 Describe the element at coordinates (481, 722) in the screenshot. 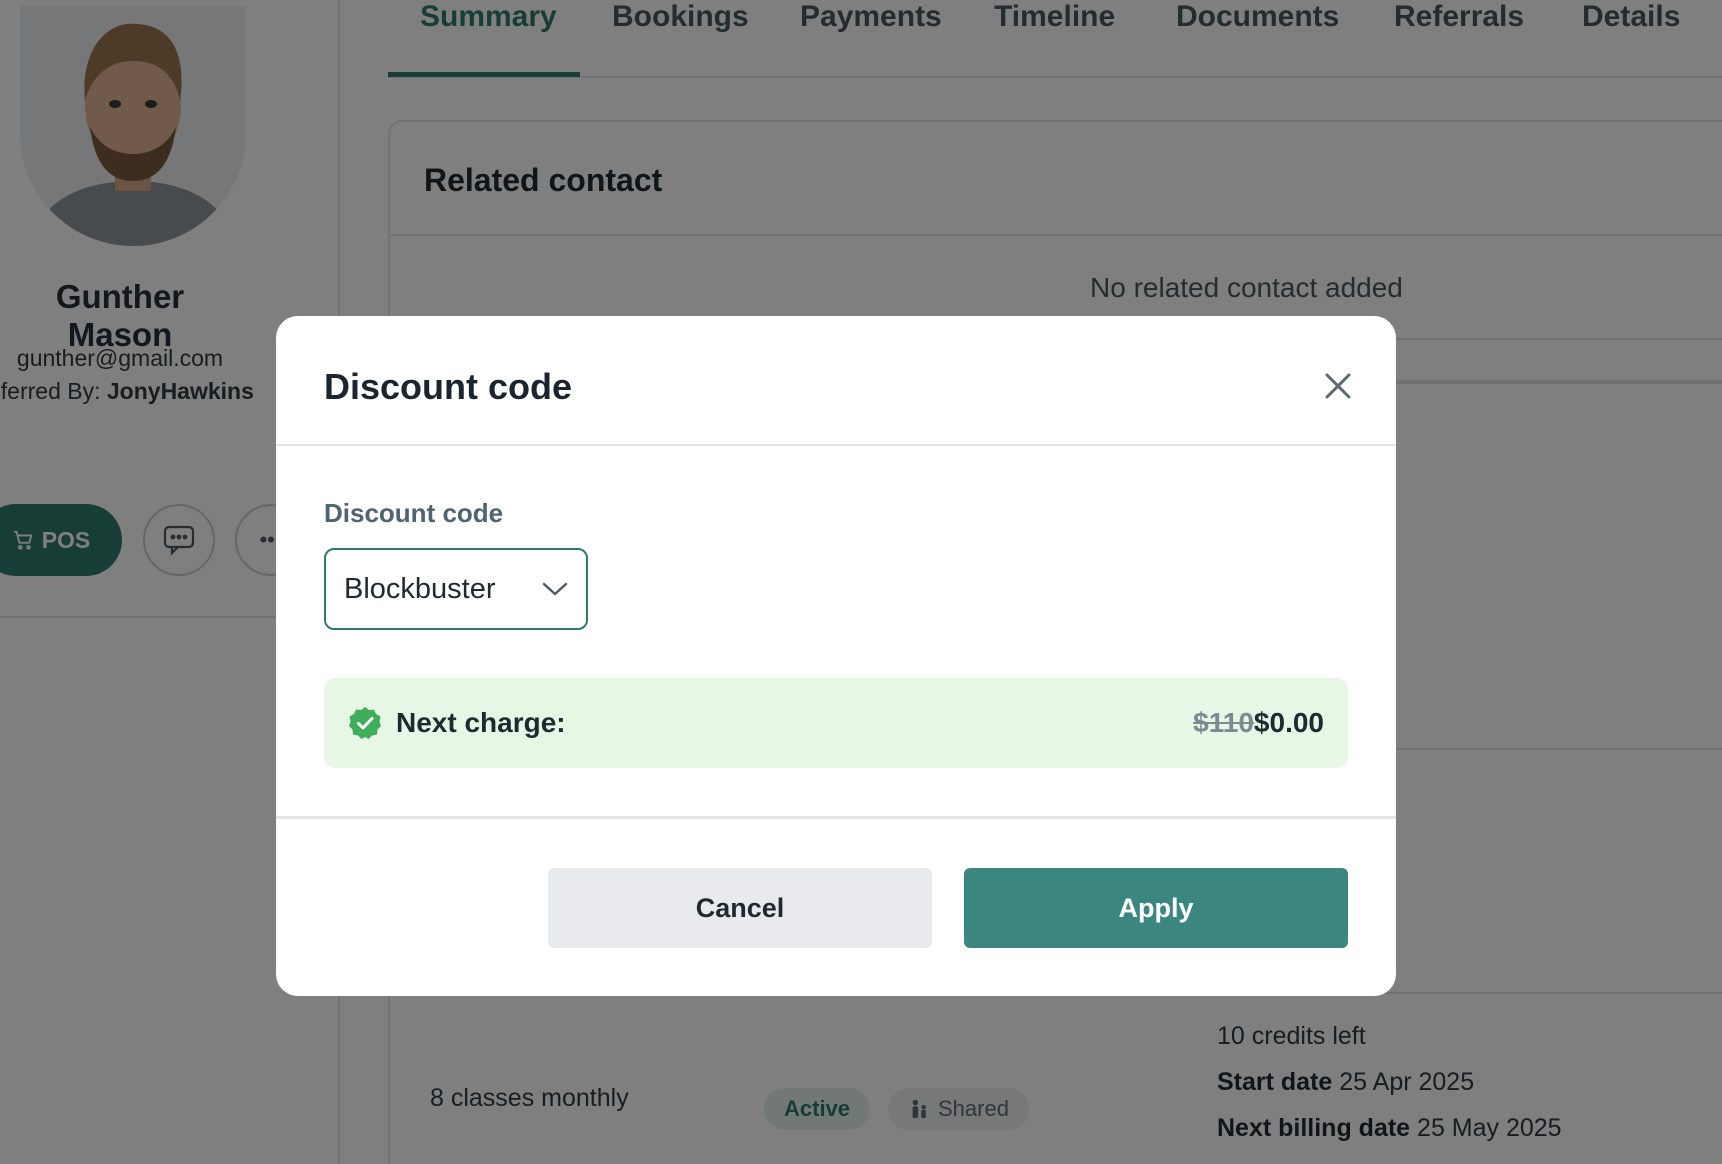

I see `next-charge-label: Next charge:` at that location.